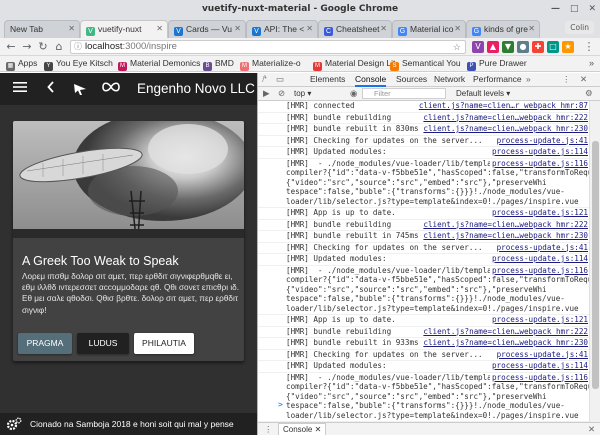  Describe the element at coordinates (589, 93) in the screenshot. I see `console-settings-gear-icon: ⚙` at that location.